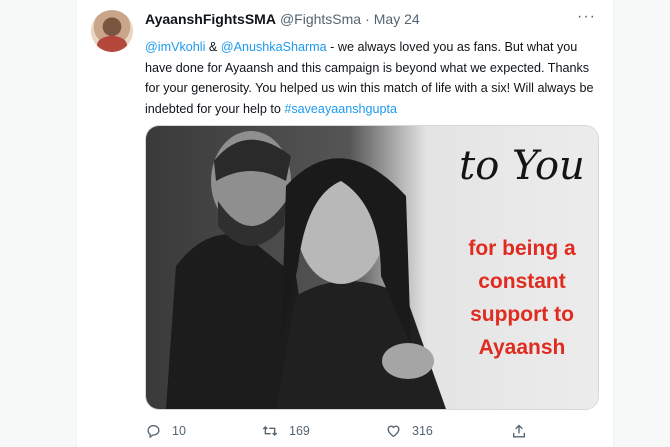 The height and width of the screenshot is (447, 670). What do you see at coordinates (179, 431) in the screenshot?
I see `reply-count: 10` at bounding box center [179, 431].